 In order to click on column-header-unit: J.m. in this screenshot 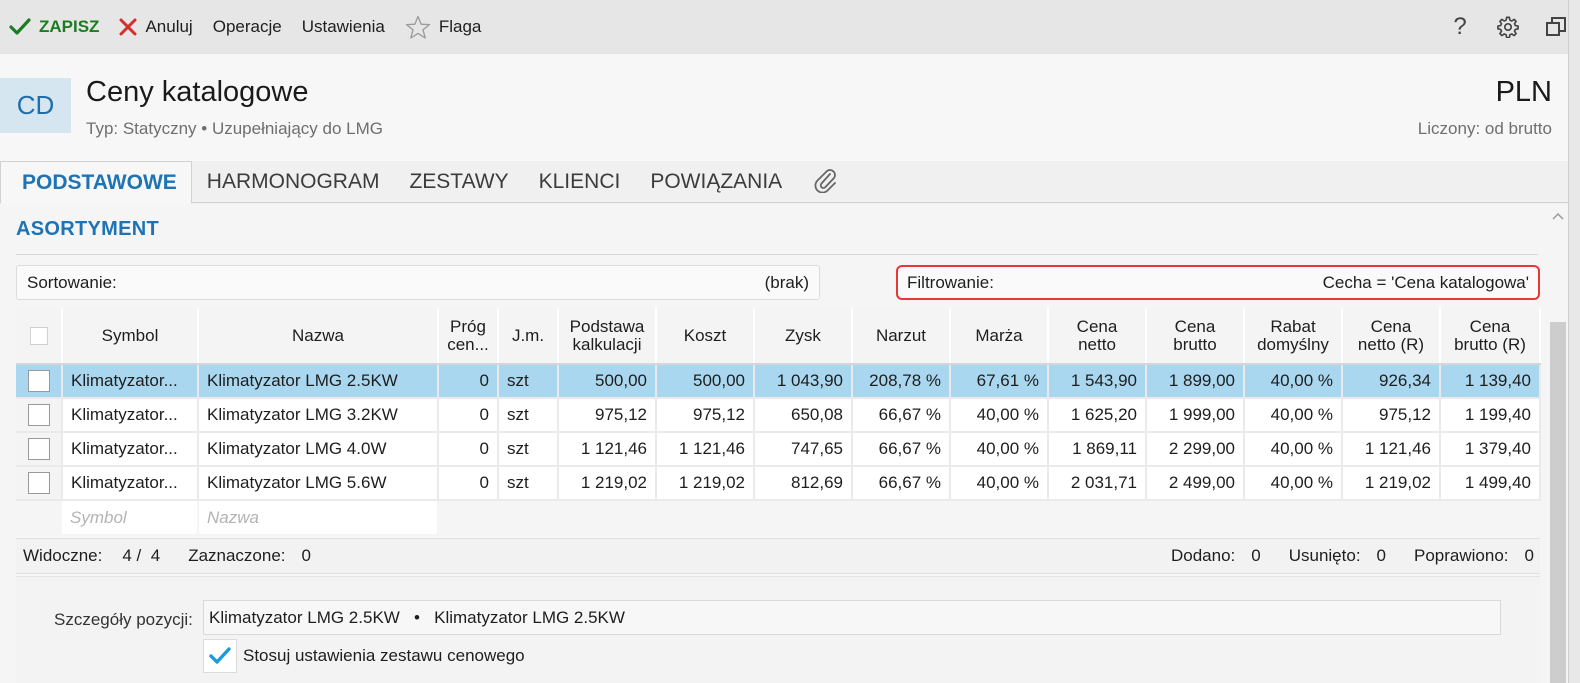, I will do `click(528, 336)`.